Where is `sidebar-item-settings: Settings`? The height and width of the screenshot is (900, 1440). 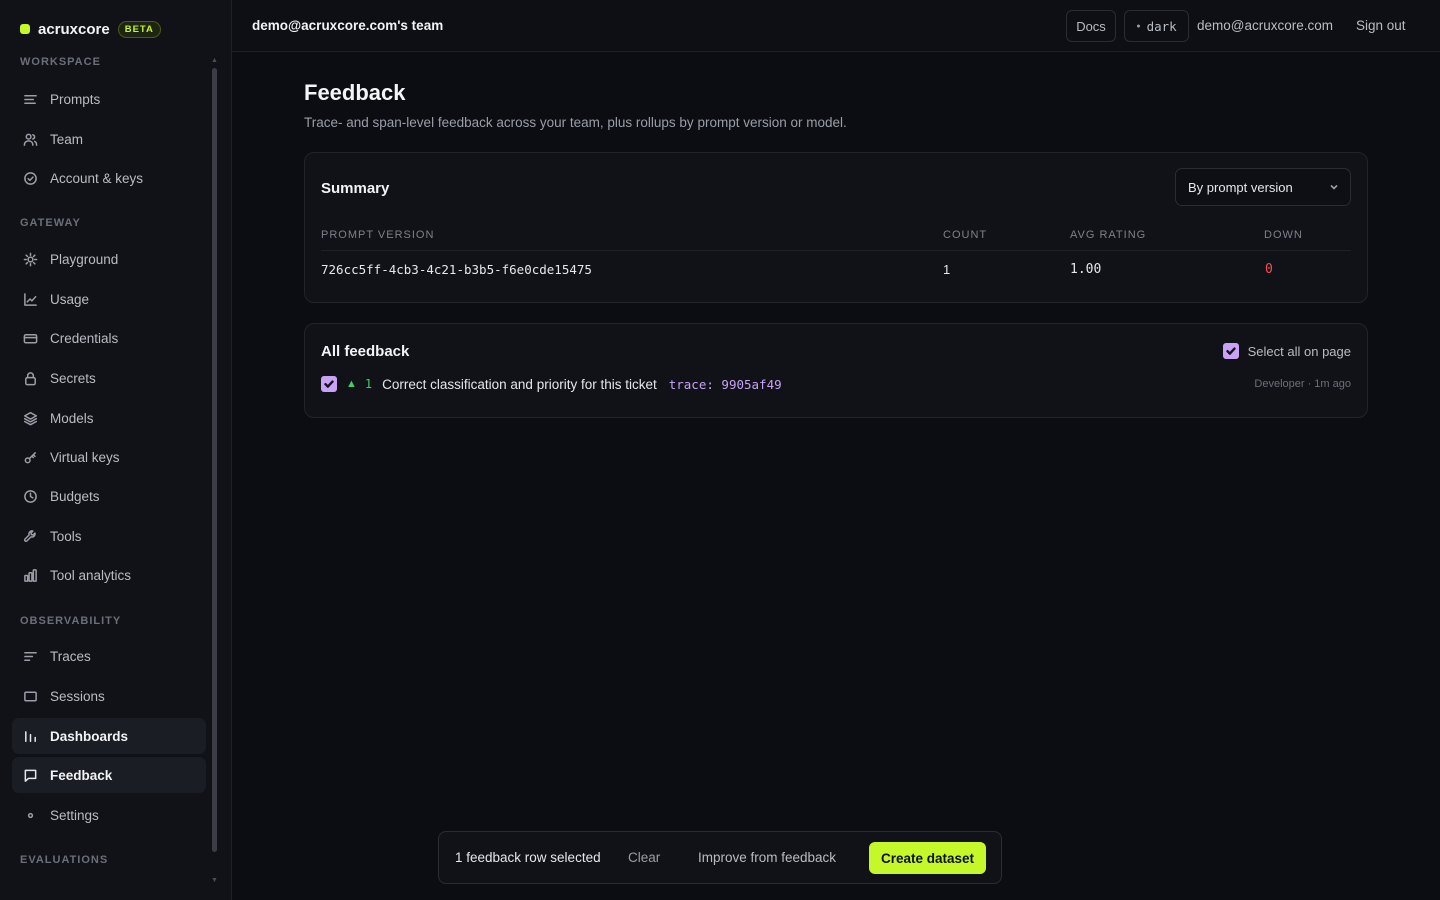 sidebar-item-settings: Settings is located at coordinates (109, 815).